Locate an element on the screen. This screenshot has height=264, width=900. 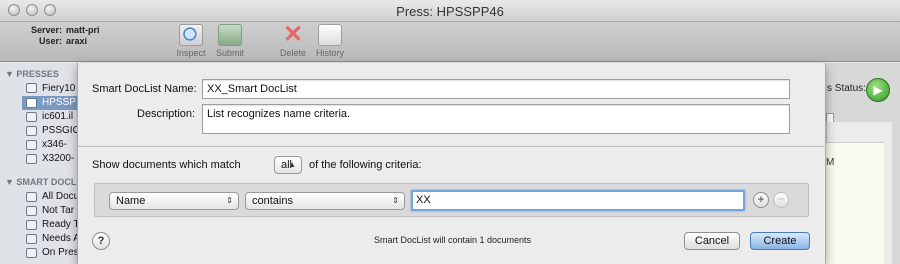
inspect-icon is located at coordinates (191, 35).